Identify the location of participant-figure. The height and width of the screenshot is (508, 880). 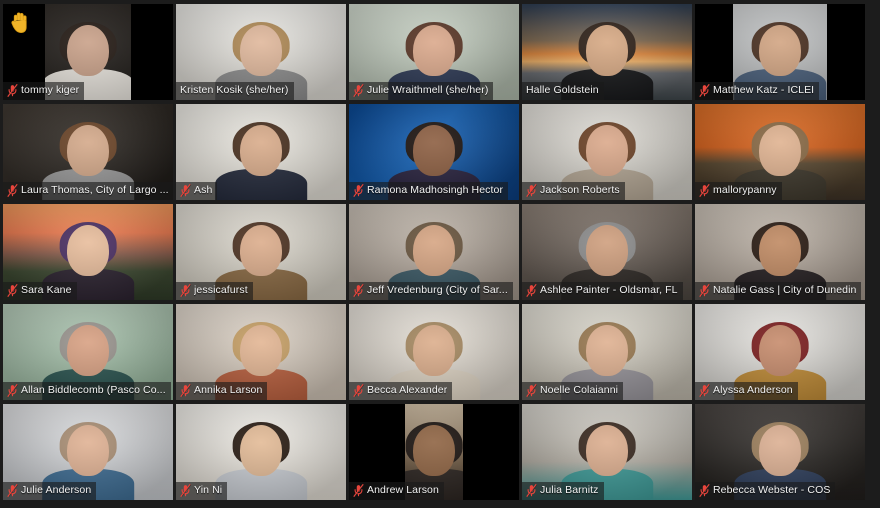
(261, 160).